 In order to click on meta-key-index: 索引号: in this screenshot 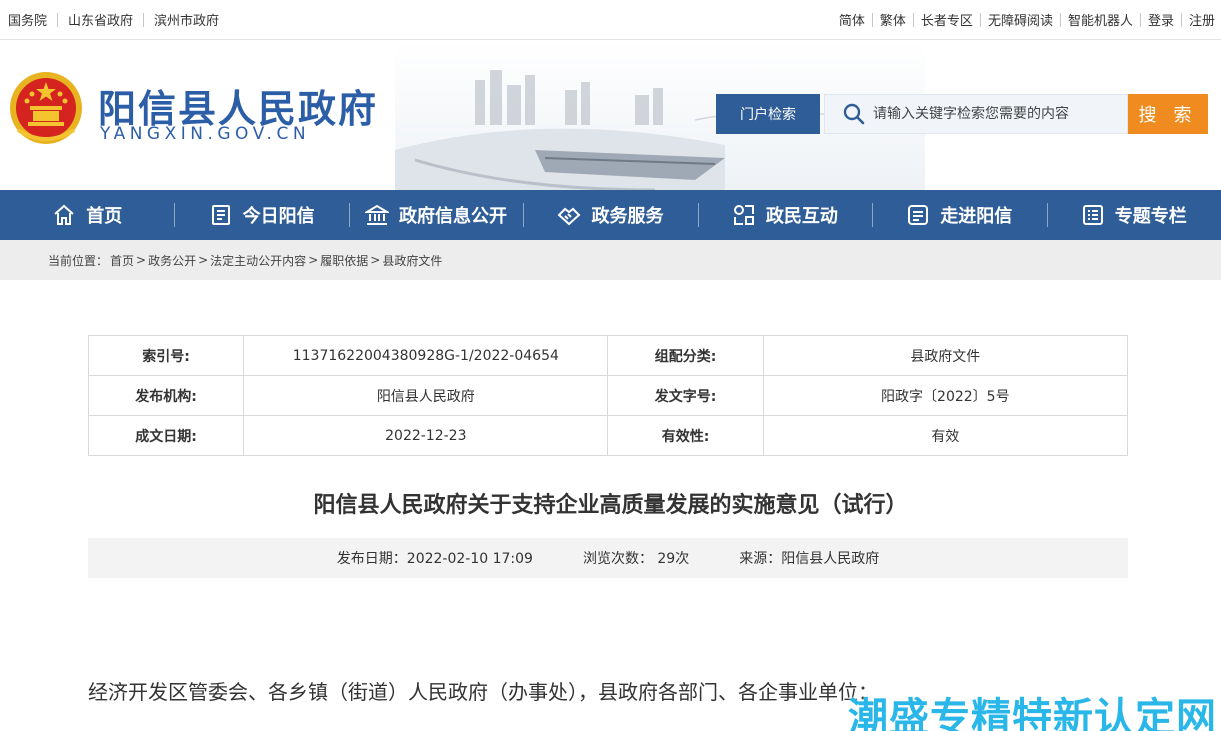, I will do `click(166, 355)`.